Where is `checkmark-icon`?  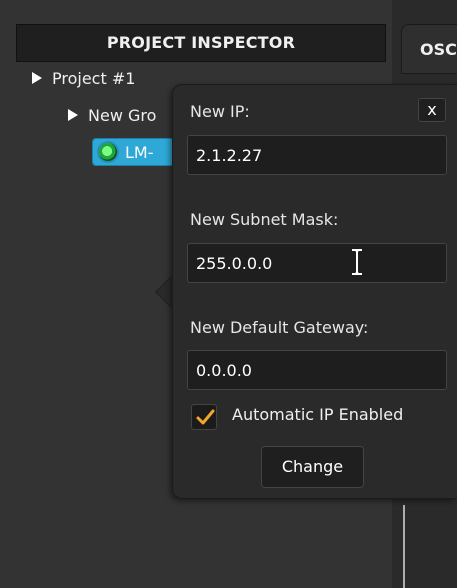
checkmark-icon is located at coordinates (205, 417).